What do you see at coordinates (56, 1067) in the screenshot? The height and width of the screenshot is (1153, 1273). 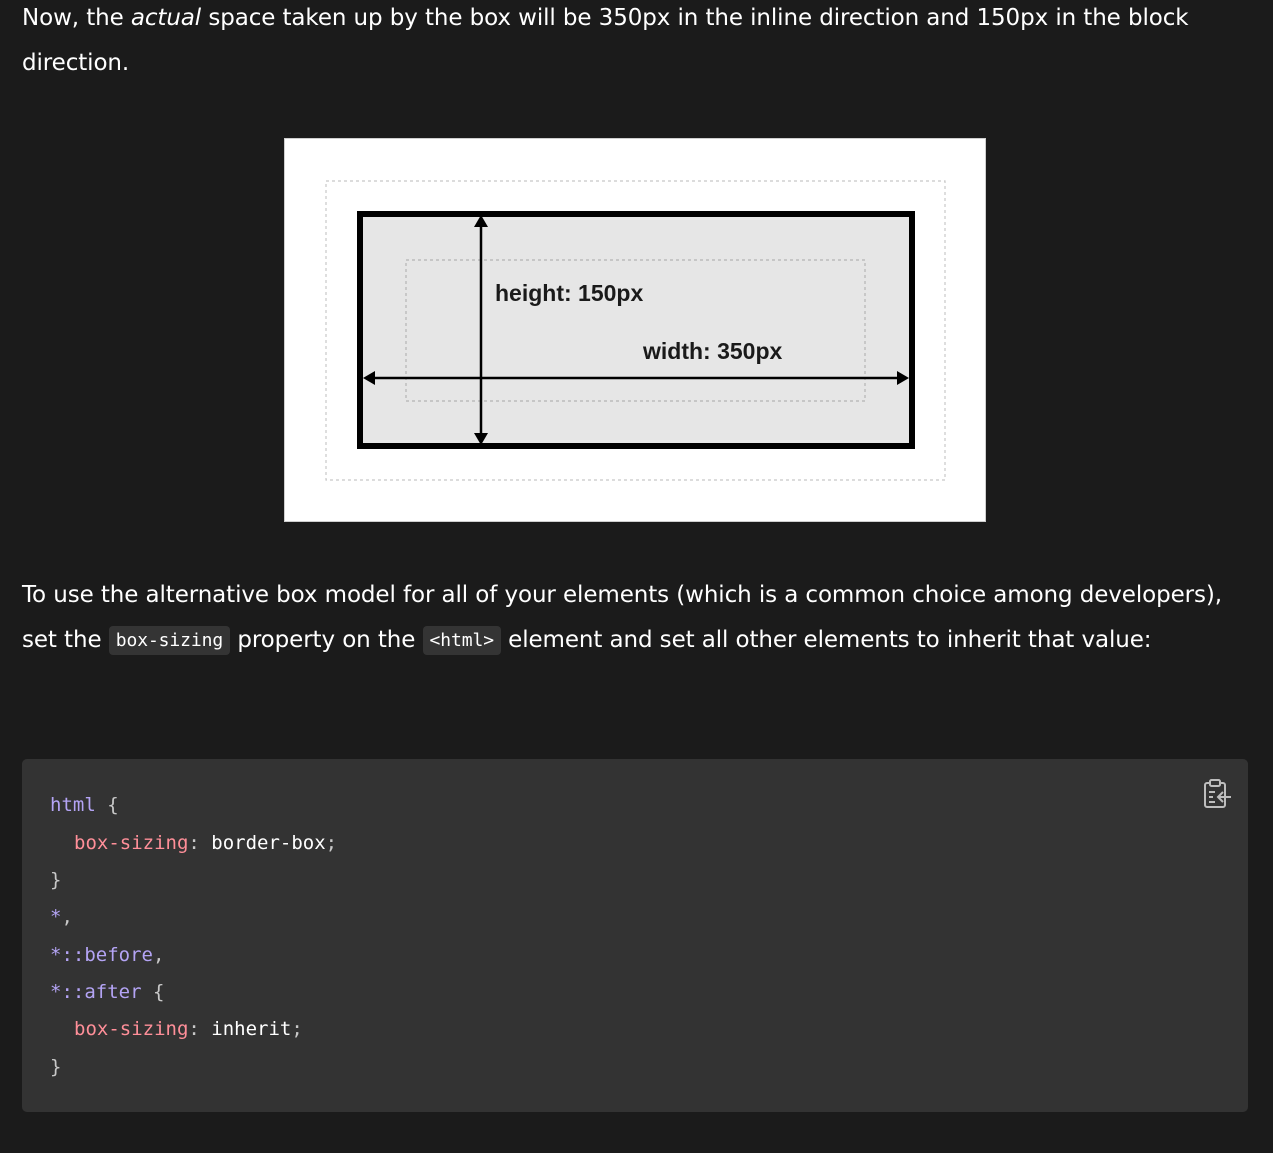 I see `code-line-8: }` at bounding box center [56, 1067].